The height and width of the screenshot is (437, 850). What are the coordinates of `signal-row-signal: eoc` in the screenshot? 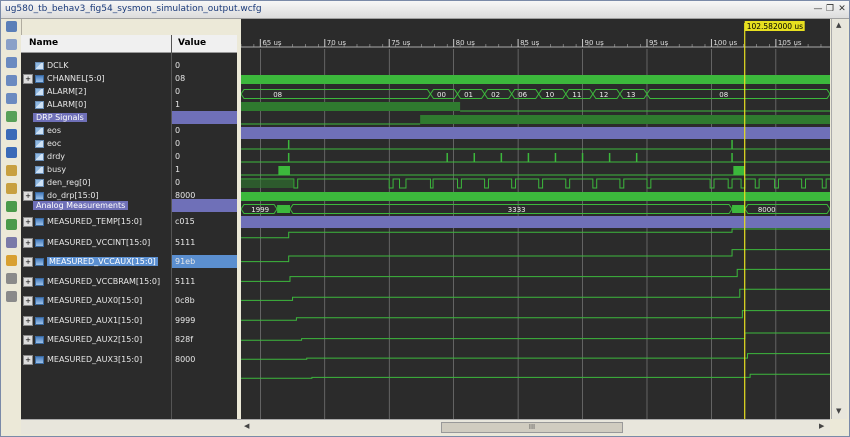 It's located at (41, 143).